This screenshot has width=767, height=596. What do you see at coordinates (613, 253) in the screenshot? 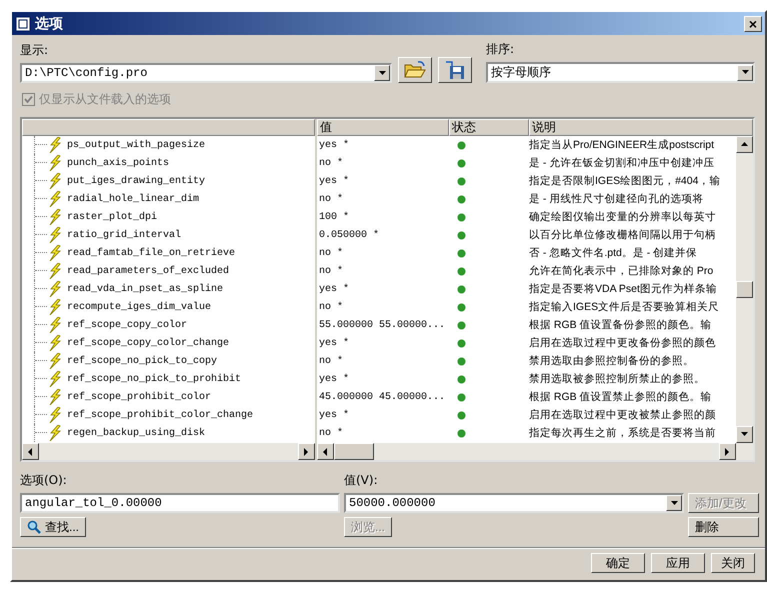
I see `description-cell-text: 否 - 忽略文件名.ptd。是 - 创建并保` at bounding box center [613, 253].